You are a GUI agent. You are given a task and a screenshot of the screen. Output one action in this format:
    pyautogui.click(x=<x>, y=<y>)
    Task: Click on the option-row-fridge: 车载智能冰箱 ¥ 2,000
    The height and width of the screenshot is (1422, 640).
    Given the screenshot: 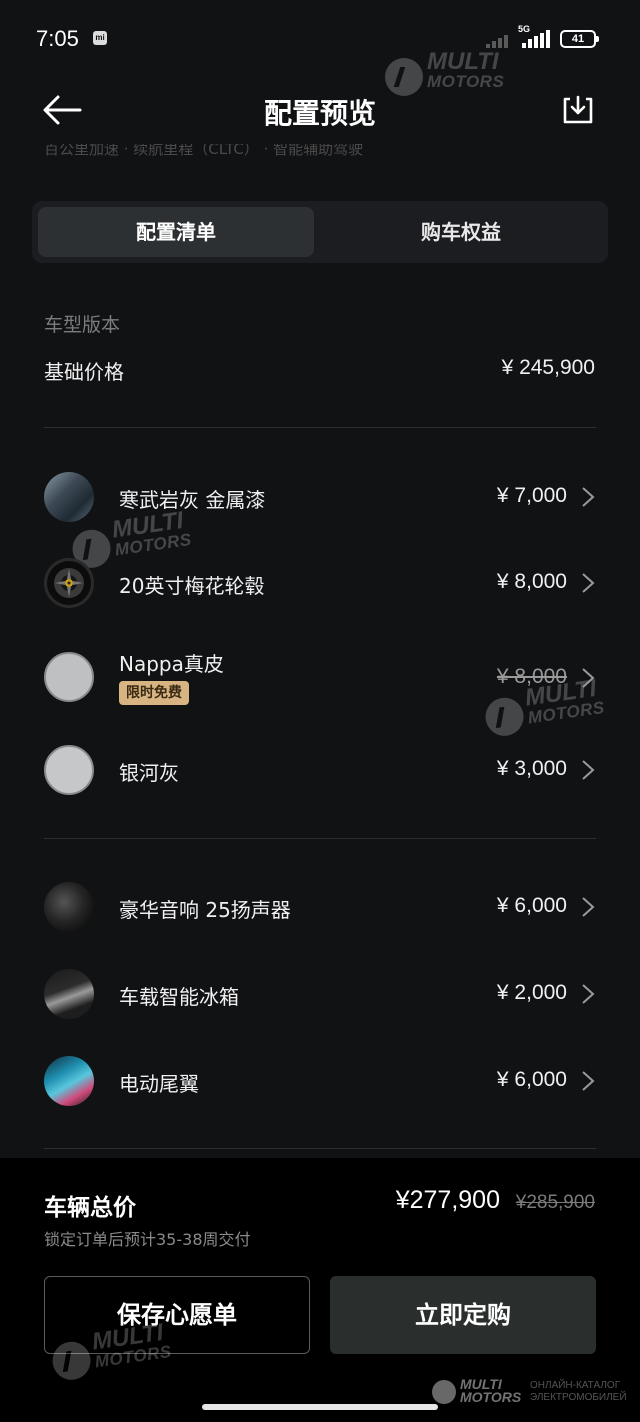 What is the action you would take?
    pyautogui.click(x=320, y=994)
    